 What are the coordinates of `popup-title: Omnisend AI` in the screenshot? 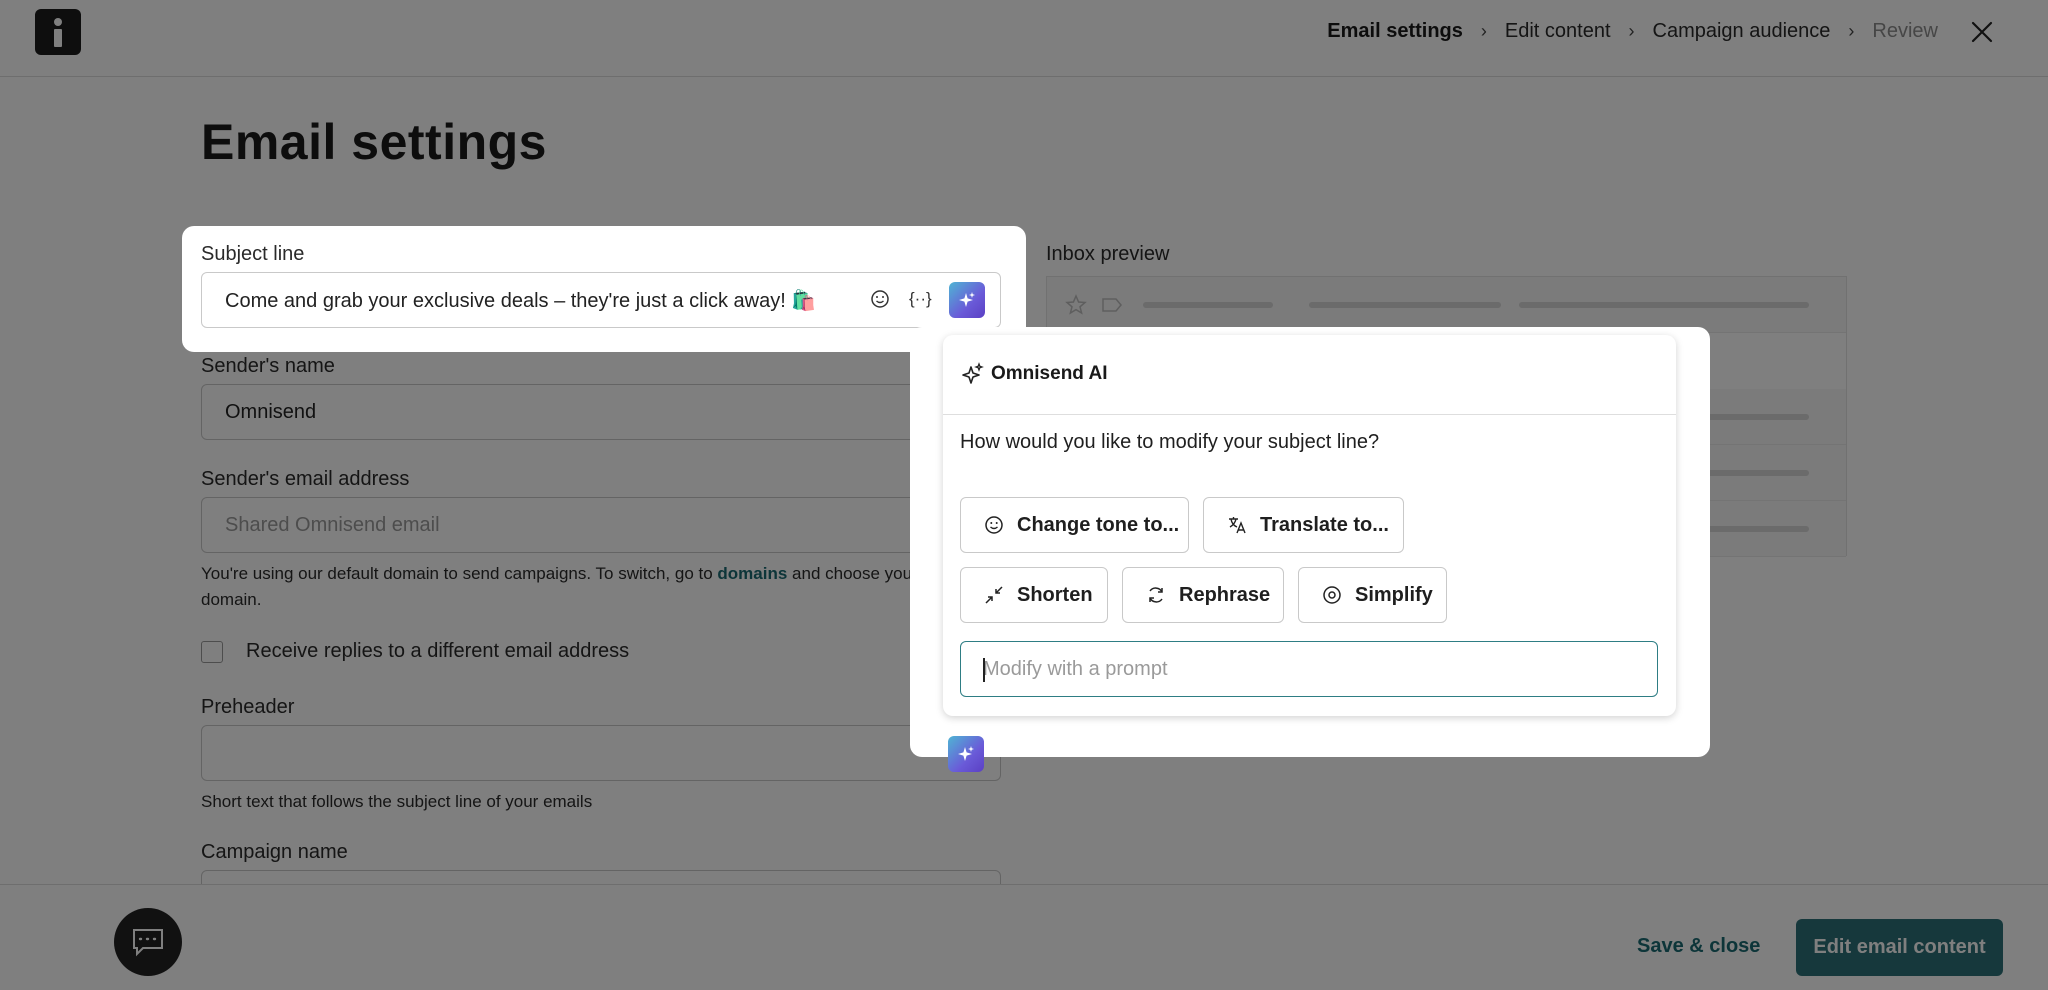 It's located at (1049, 373).